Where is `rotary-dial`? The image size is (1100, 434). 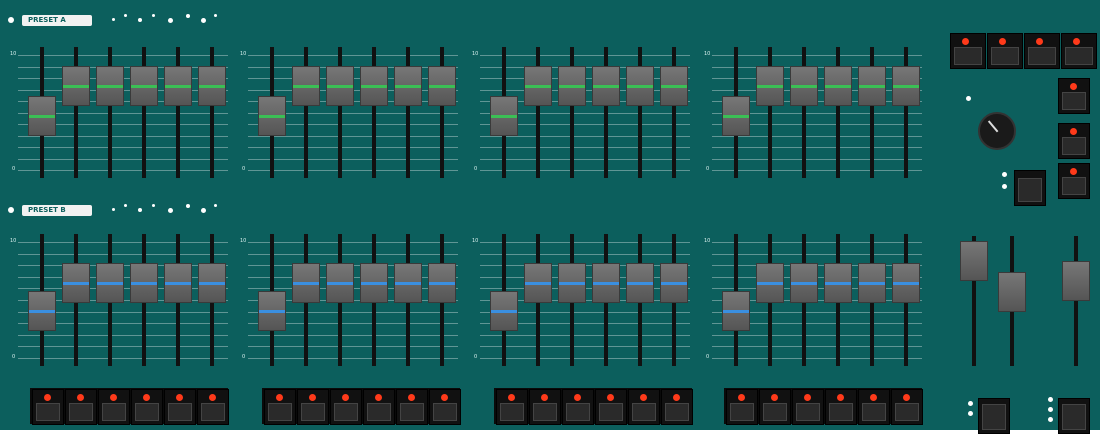 rotary-dial is located at coordinates (997, 131).